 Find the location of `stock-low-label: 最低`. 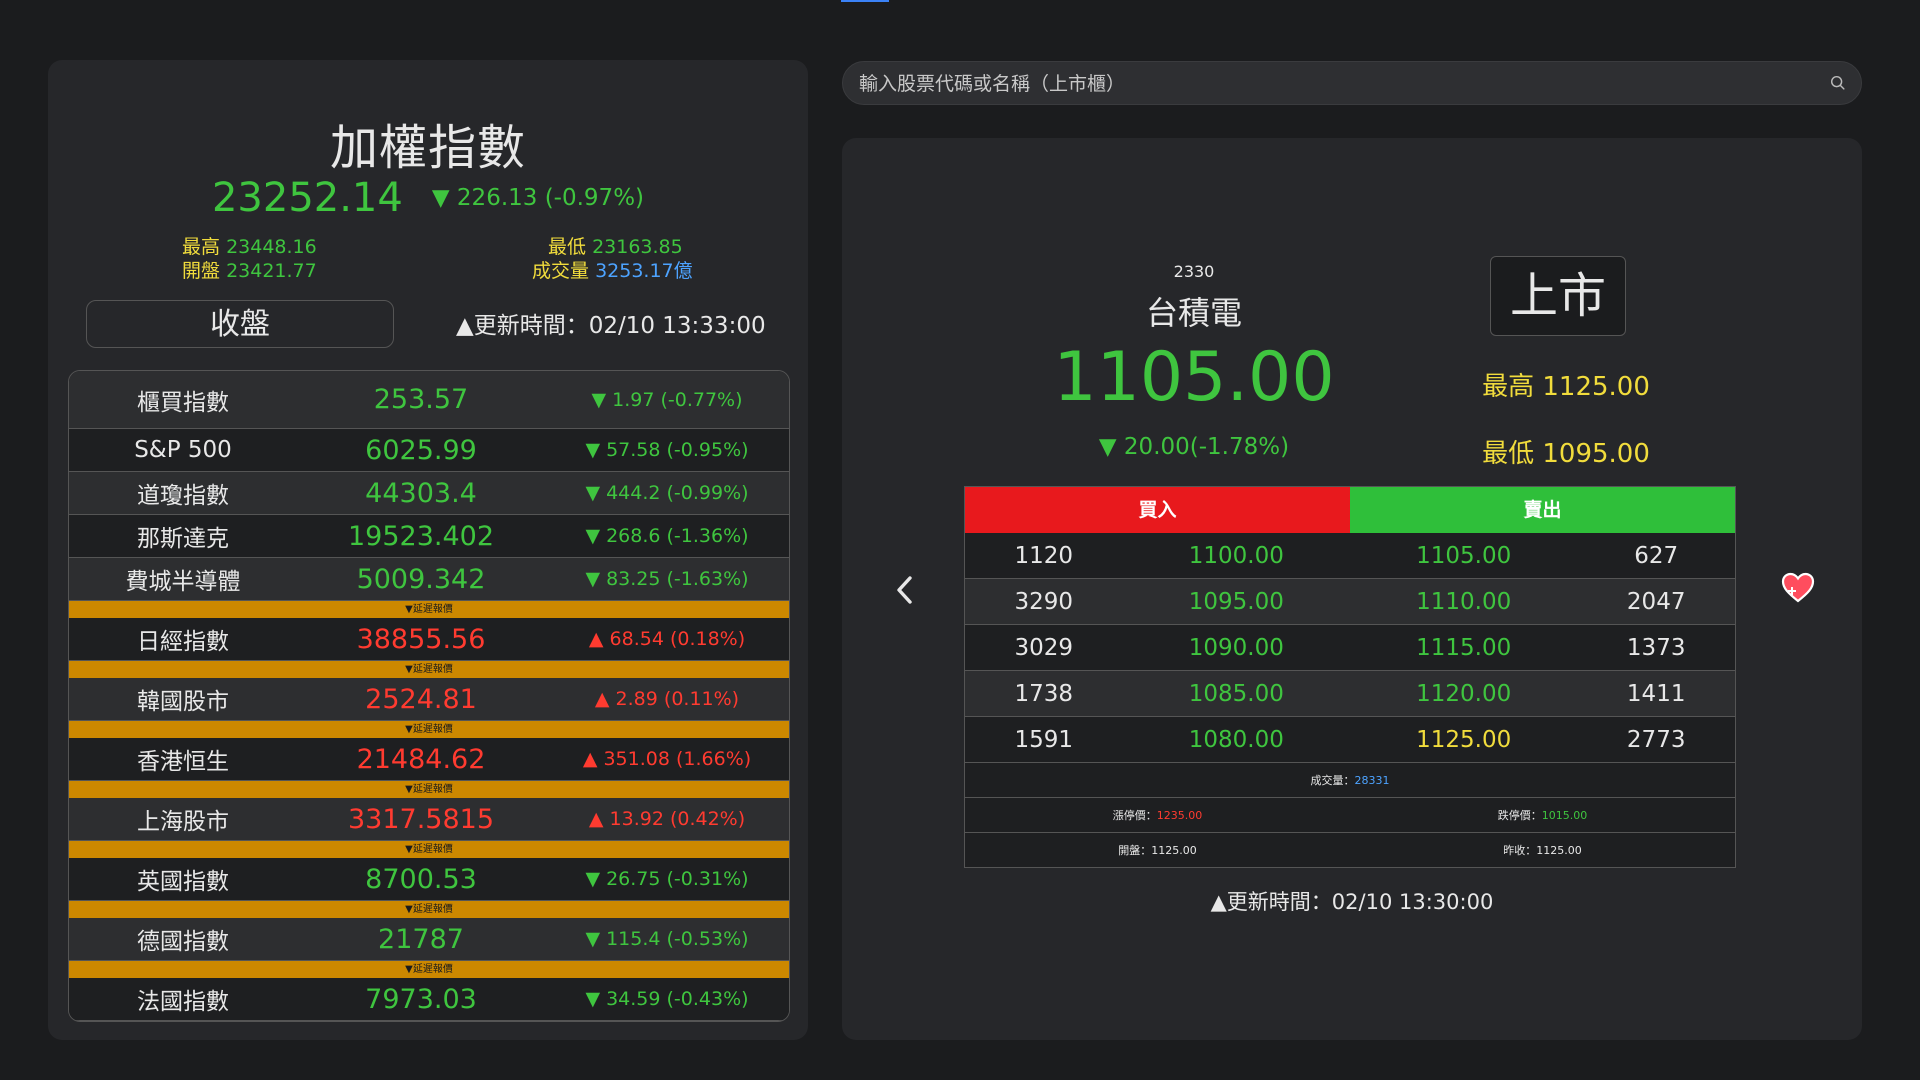

stock-low-label: 最低 is located at coordinates (1508, 454).